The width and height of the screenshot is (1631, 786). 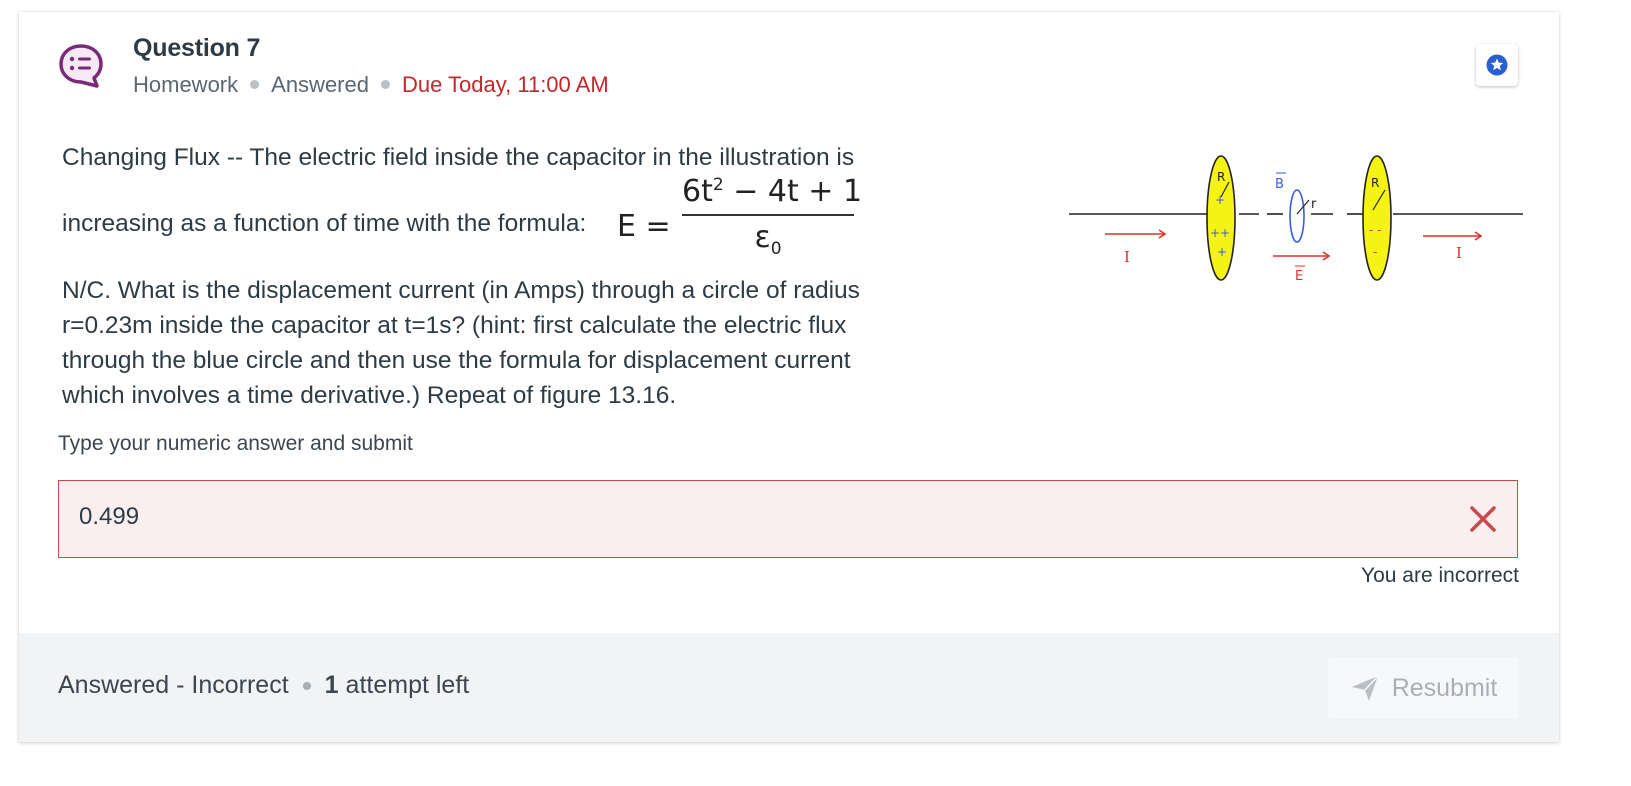 I want to click on formula-lhs: E =, so click(x=644, y=226).